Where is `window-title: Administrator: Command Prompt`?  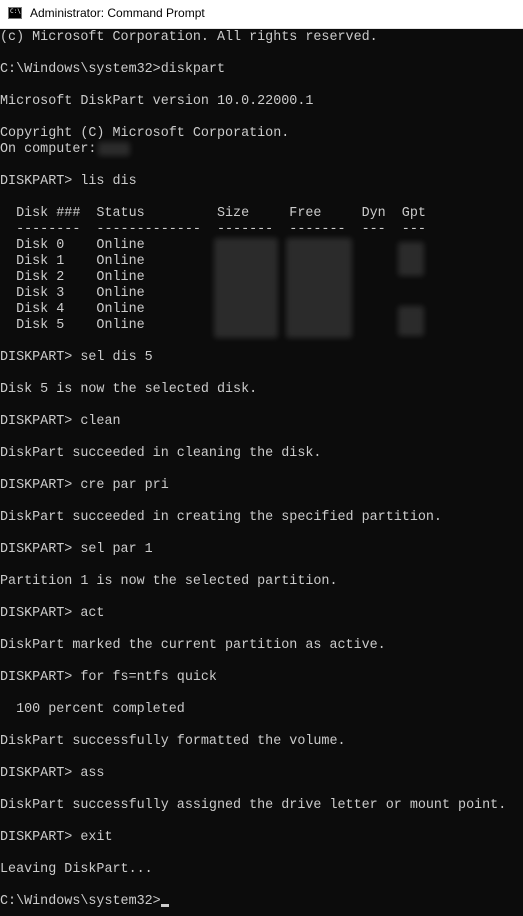
window-title: Administrator: Command Prompt is located at coordinates (117, 13).